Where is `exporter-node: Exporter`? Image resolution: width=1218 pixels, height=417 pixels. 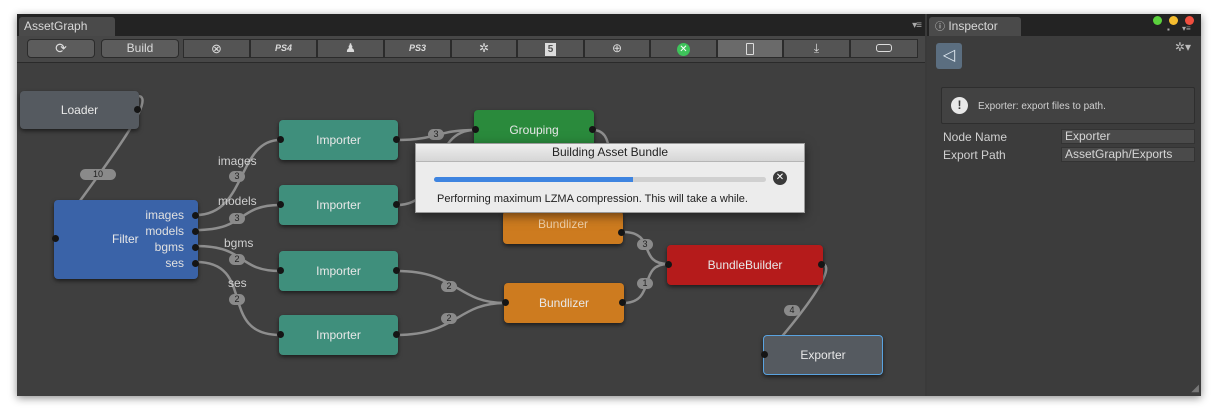 exporter-node: Exporter is located at coordinates (822, 355).